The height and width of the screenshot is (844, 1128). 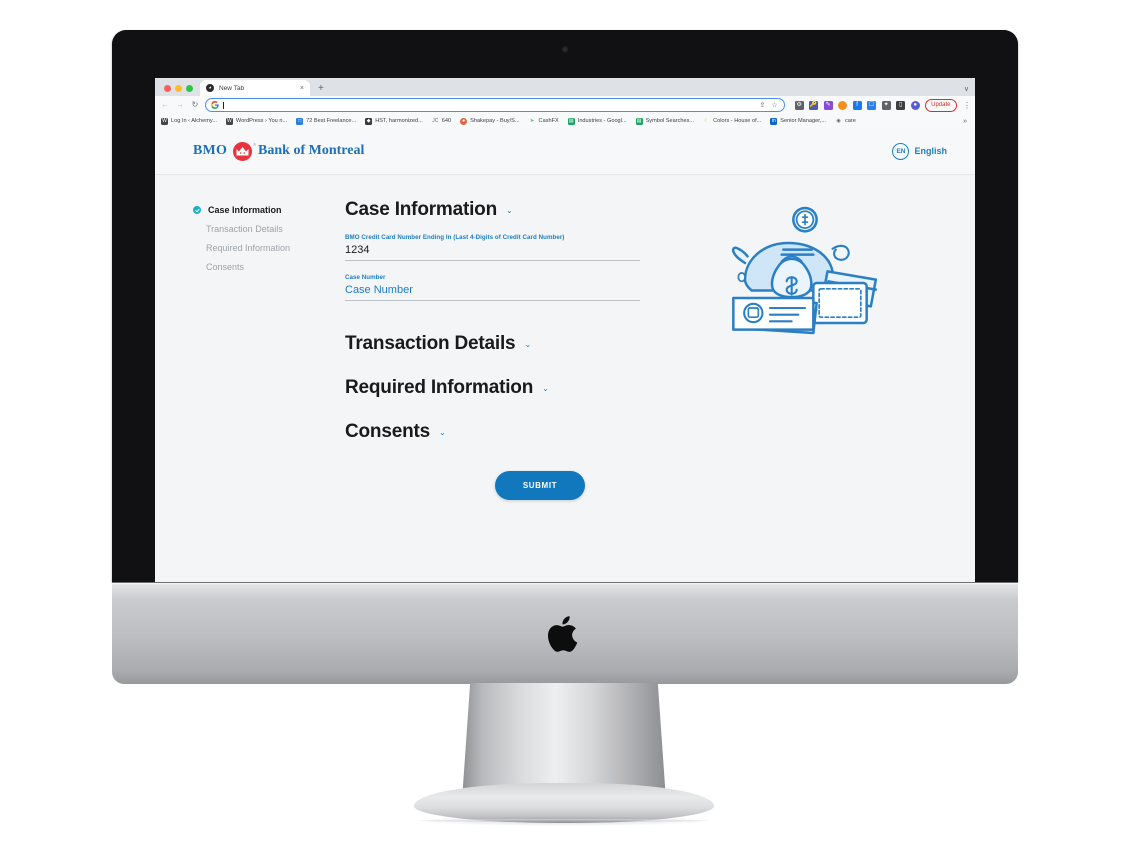 What do you see at coordinates (225, 267) in the screenshot?
I see `sidebar-item-label: Consents` at bounding box center [225, 267].